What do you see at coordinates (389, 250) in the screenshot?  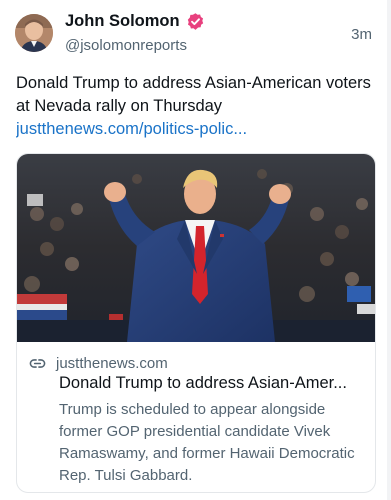 I see `scrollbar-track` at bounding box center [389, 250].